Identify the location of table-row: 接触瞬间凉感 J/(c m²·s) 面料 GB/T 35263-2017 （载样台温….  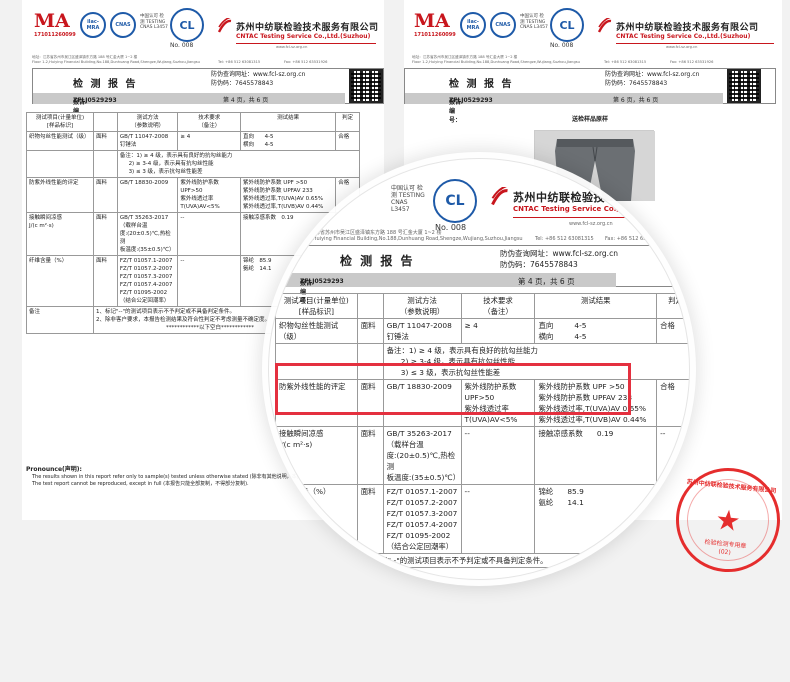
(482, 455).